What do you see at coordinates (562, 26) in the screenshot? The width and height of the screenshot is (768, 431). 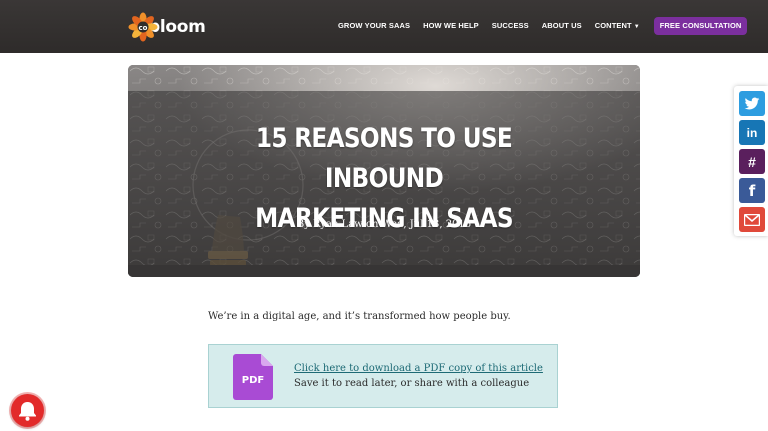 I see `nav-item-about-us: ABOUT US` at bounding box center [562, 26].